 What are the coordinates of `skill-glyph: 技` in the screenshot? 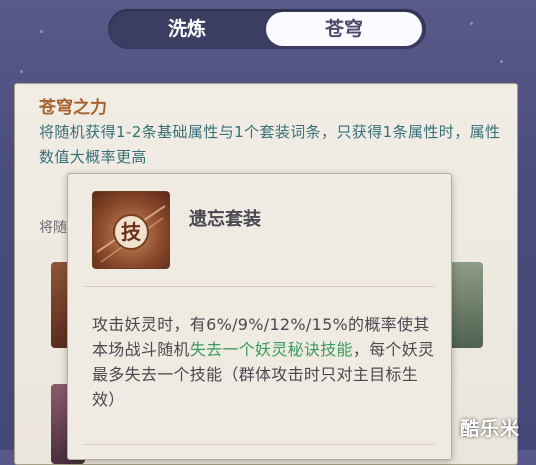 It's located at (131, 232).